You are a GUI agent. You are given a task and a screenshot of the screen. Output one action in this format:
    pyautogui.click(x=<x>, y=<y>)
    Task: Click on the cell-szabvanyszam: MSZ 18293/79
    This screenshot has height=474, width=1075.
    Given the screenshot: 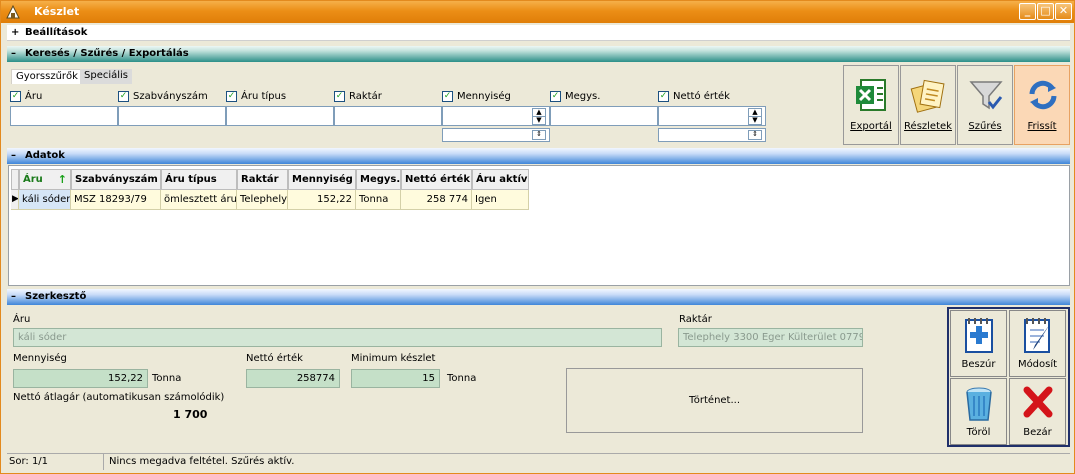 What is the action you would take?
    pyautogui.click(x=116, y=200)
    